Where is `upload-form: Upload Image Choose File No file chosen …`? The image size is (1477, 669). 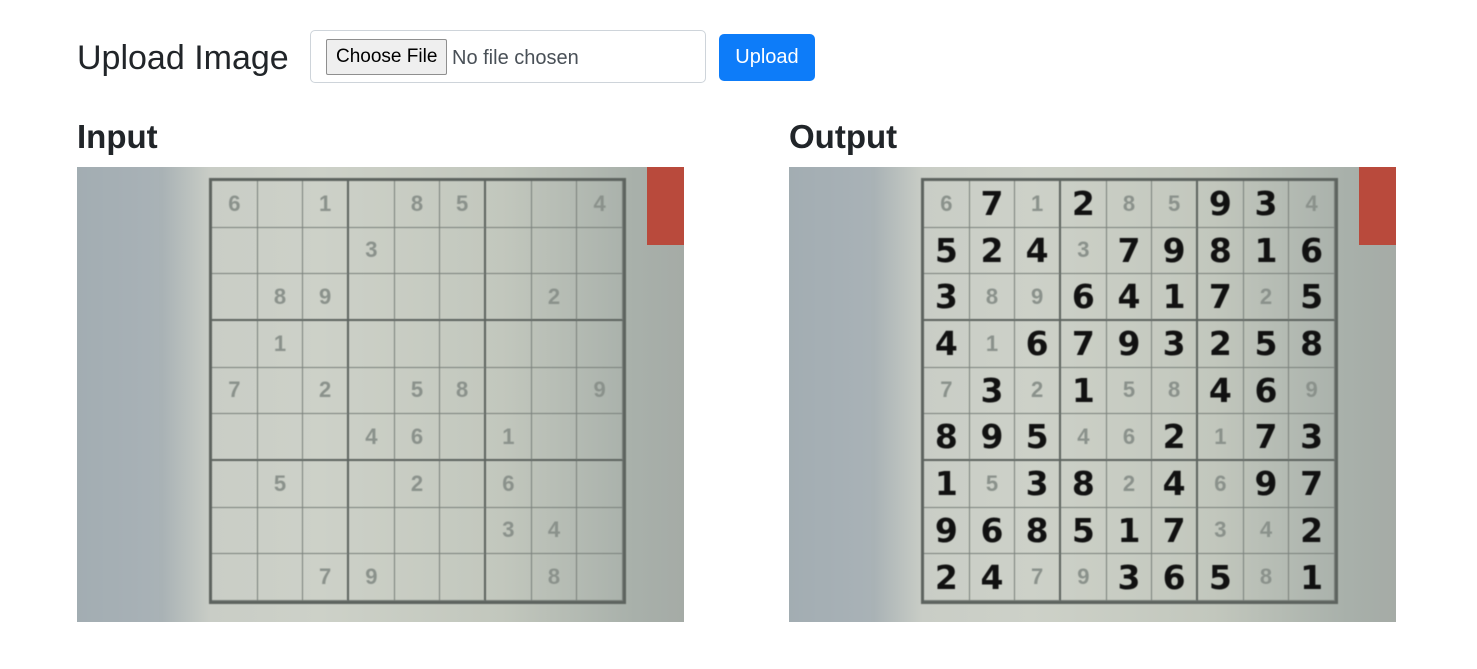 upload-form: Upload Image Choose File No file chosen … is located at coordinates (446, 58).